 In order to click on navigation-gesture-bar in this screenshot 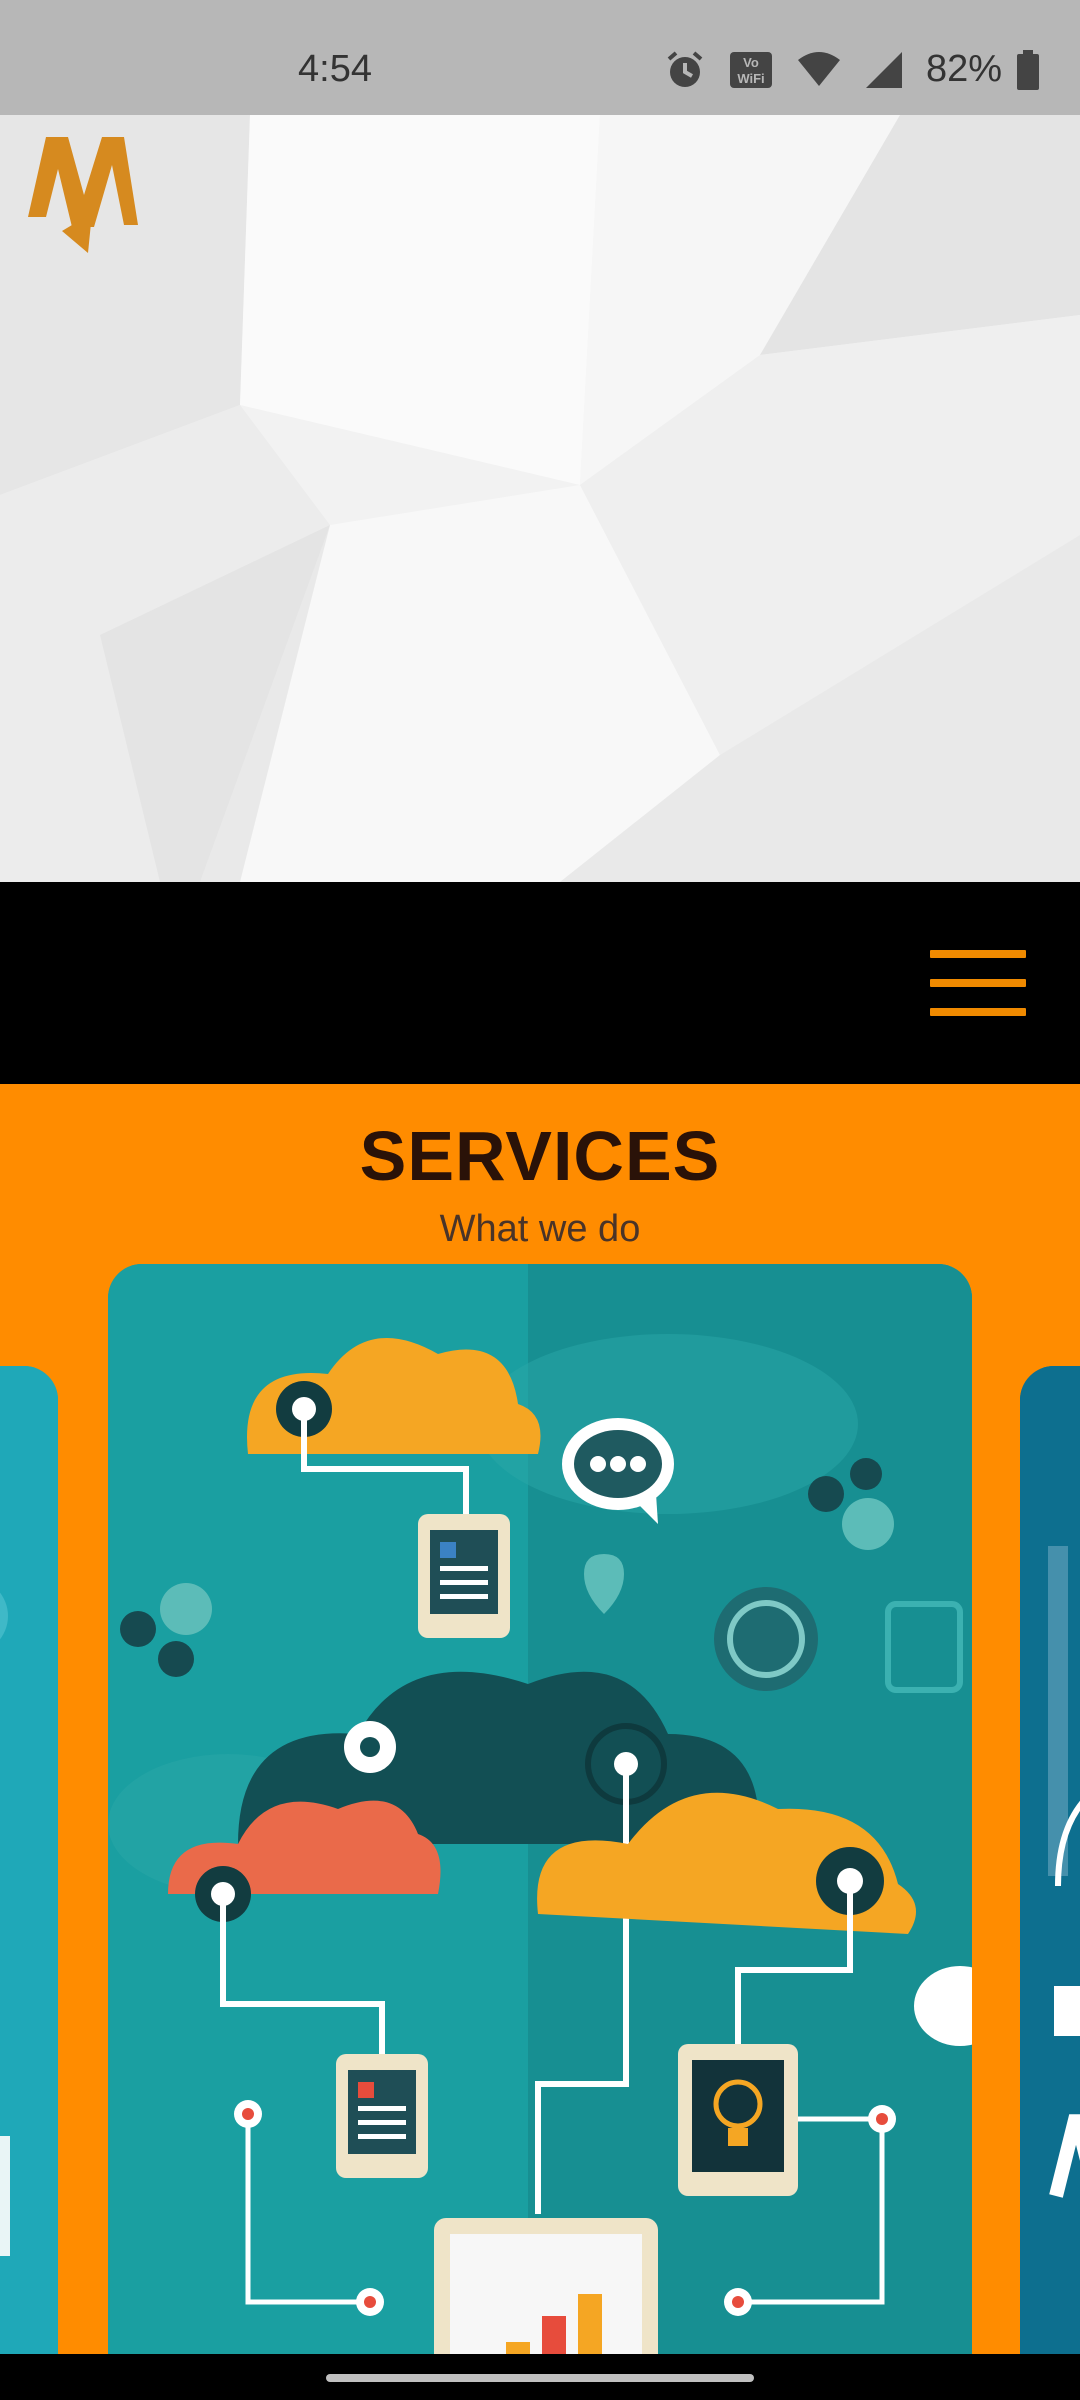, I will do `click(540, 2377)`.